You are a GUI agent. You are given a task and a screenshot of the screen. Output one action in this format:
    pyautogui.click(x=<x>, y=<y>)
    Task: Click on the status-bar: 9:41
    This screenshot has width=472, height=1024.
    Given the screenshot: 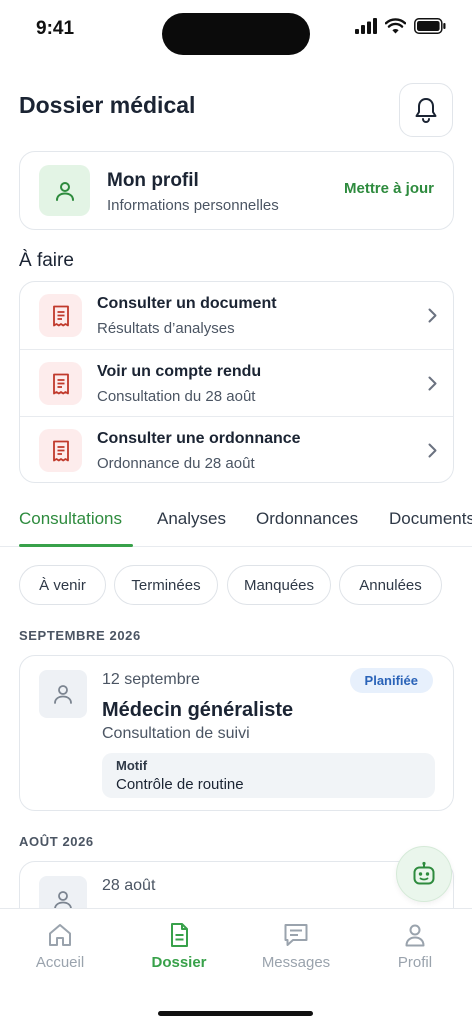 What is the action you would take?
    pyautogui.click(x=236, y=30)
    